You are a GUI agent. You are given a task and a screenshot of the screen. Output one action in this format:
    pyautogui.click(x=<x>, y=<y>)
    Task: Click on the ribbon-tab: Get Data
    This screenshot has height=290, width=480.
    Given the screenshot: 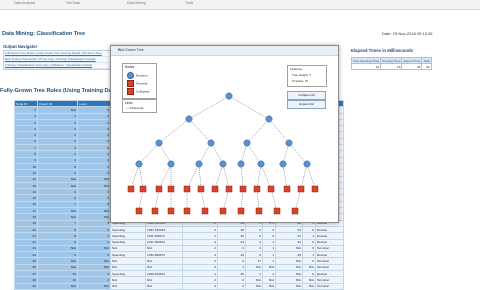 What is the action you would take?
    pyautogui.click(x=73, y=3)
    